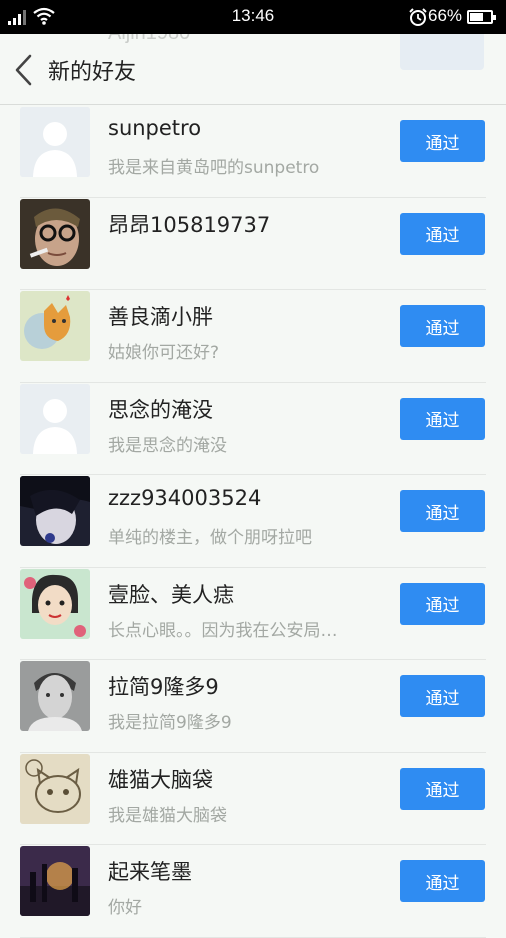  What do you see at coordinates (125, 908) in the screenshot?
I see `request-message: 你好` at bounding box center [125, 908].